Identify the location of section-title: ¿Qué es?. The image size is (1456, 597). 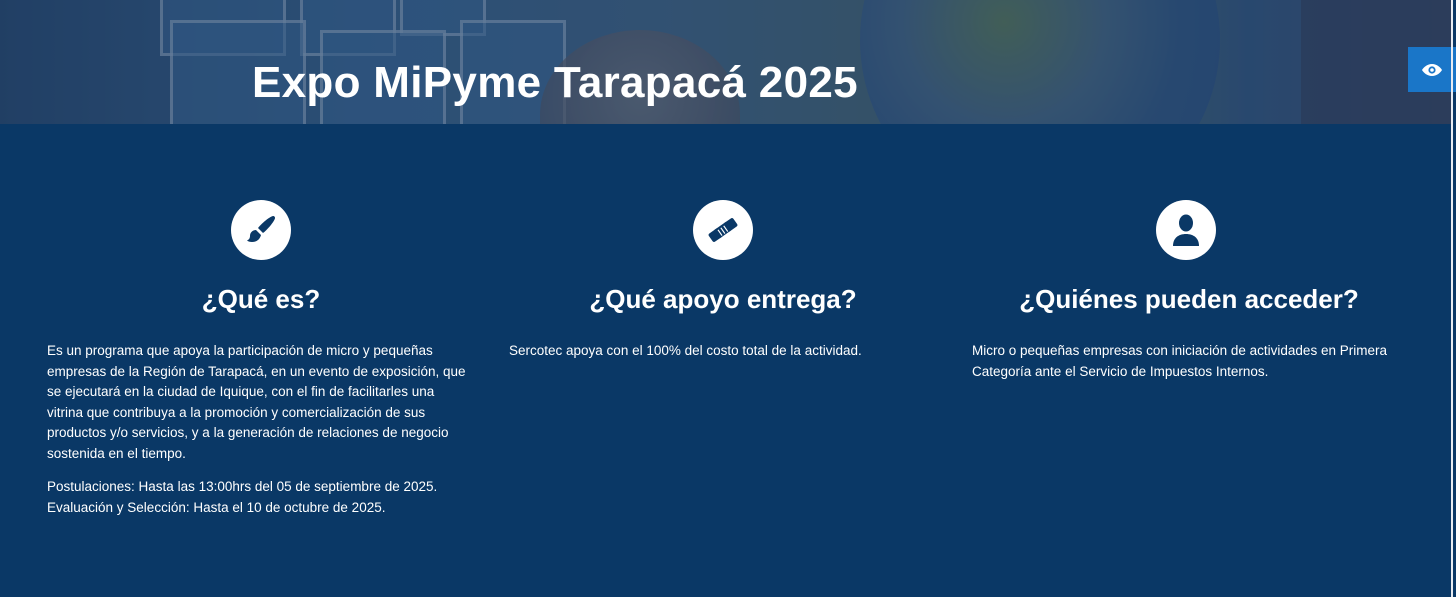
(261, 299).